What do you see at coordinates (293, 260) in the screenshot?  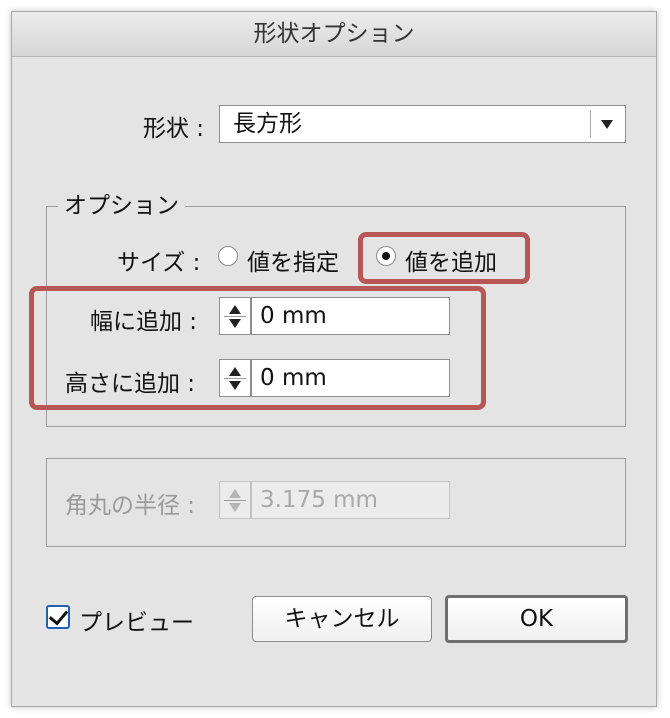 I see `radio-specify-label: 値を指定` at bounding box center [293, 260].